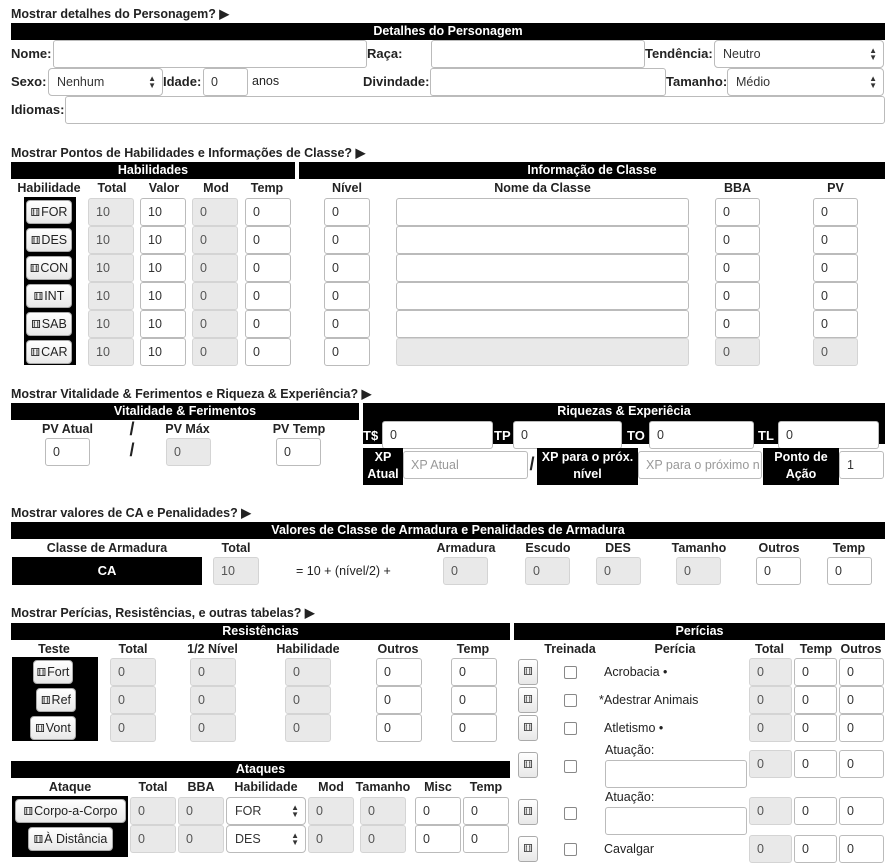  I want to click on ability-roll-button-for: ⚅FOR, so click(49, 212).